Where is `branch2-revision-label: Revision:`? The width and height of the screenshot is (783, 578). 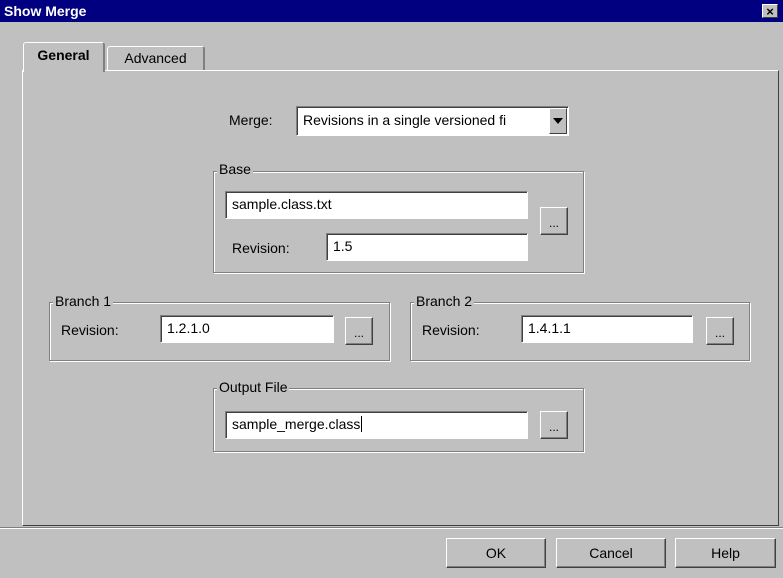
branch2-revision-label: Revision: is located at coordinates (451, 330).